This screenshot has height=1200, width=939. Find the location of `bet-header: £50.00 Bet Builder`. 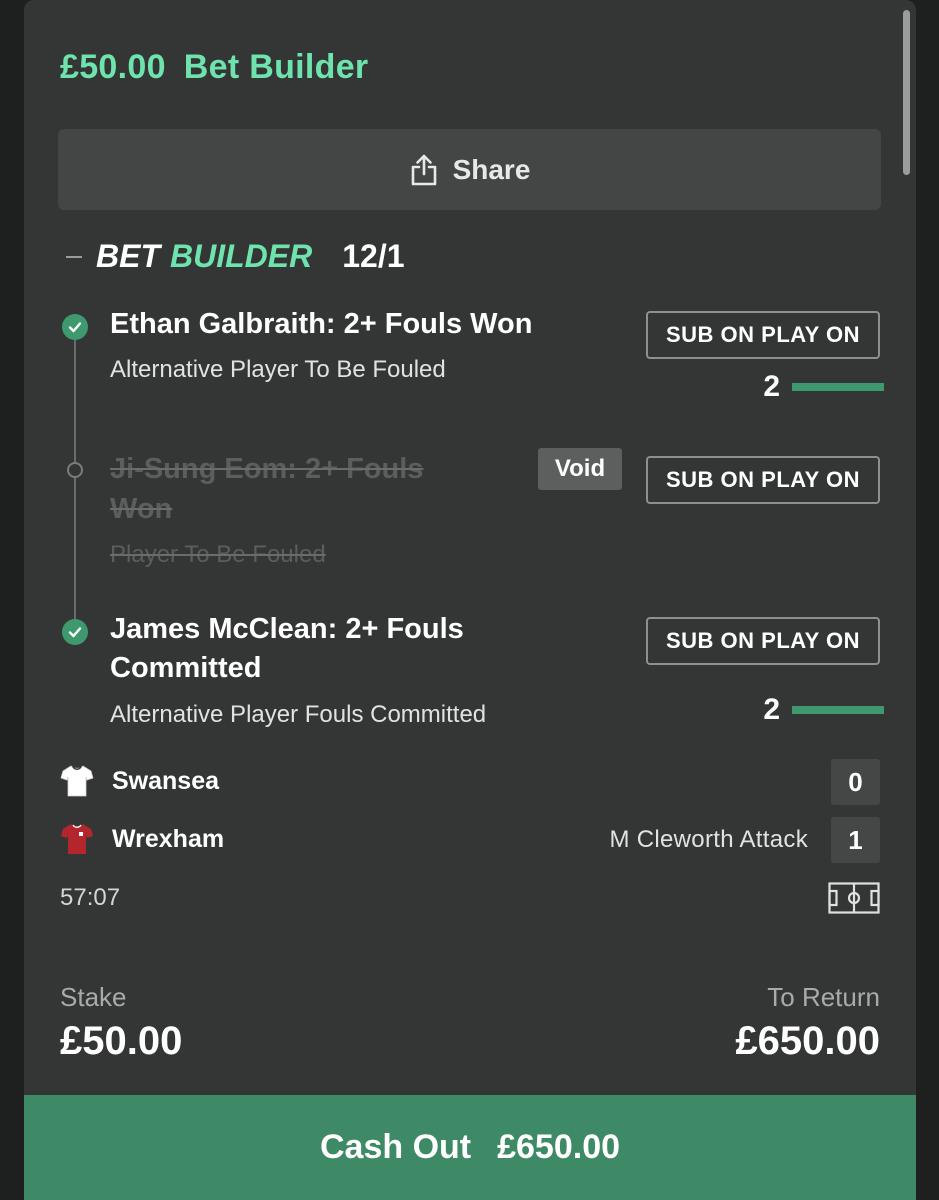

bet-header: £50.00 Bet Builder is located at coordinates (214, 67).